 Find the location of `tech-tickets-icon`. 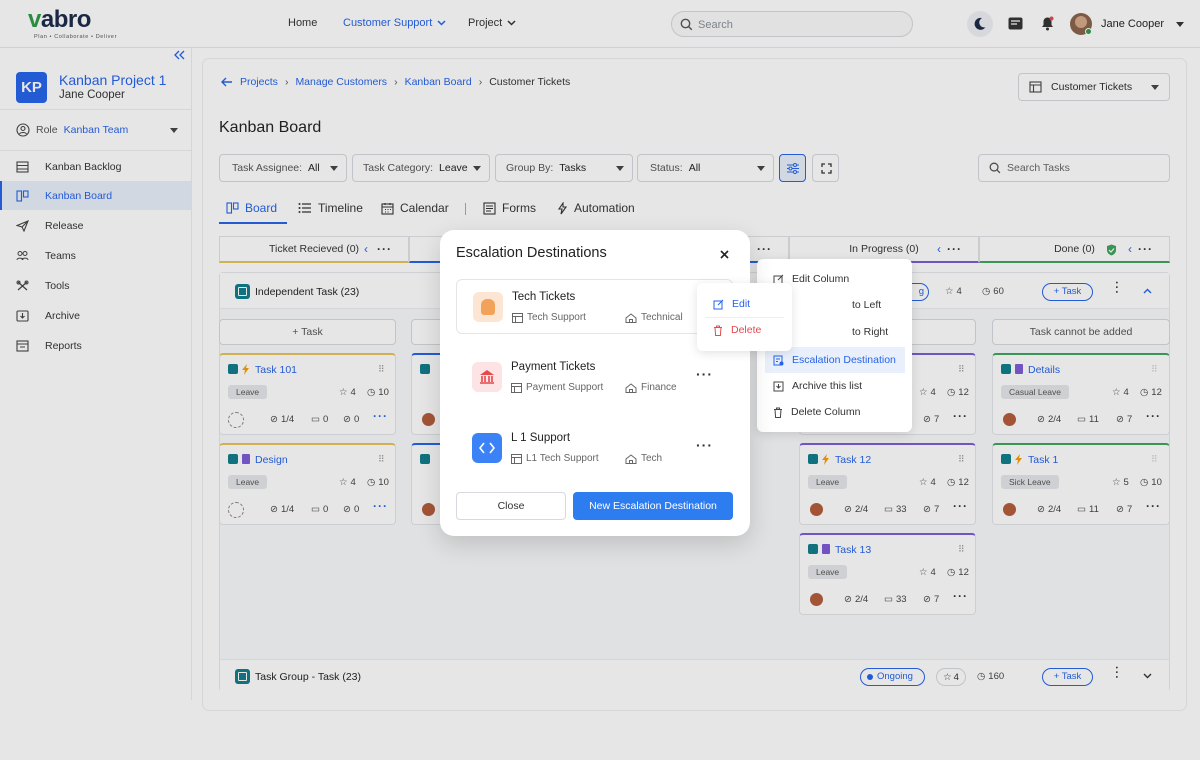

tech-tickets-icon is located at coordinates (488, 307).